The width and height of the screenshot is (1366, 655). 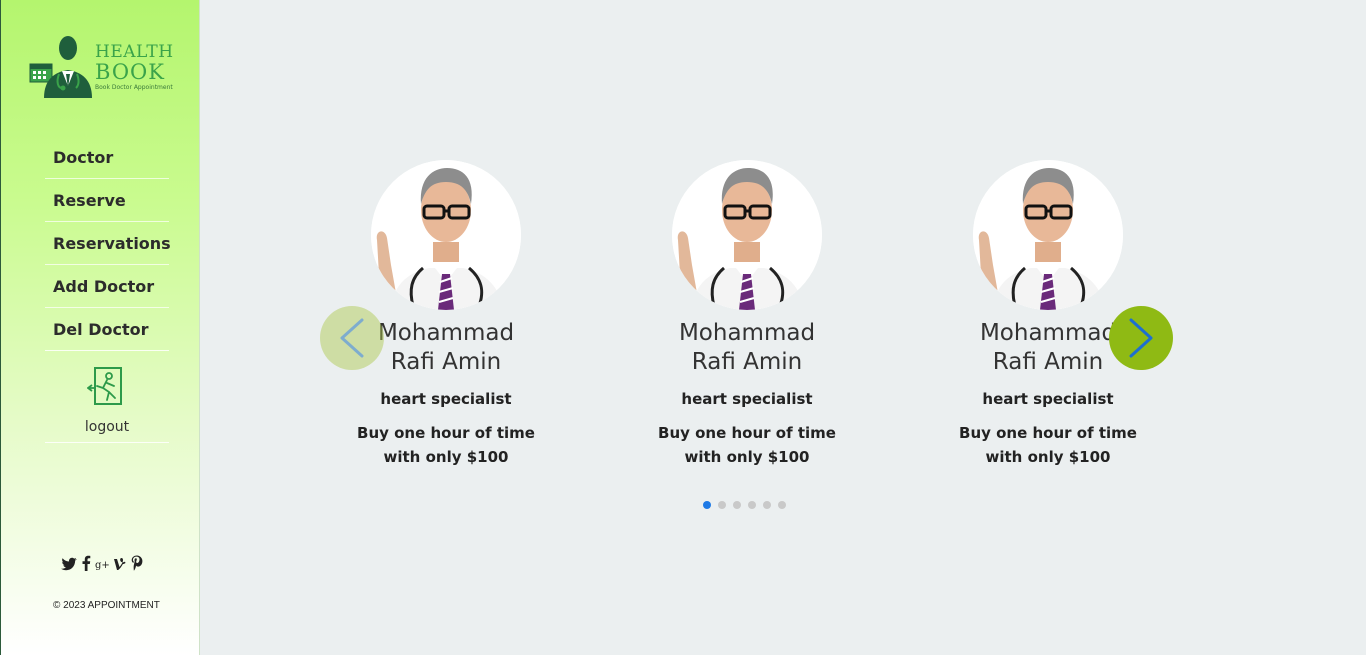 I want to click on nav-item-reserve: Reserve, so click(x=107, y=200).